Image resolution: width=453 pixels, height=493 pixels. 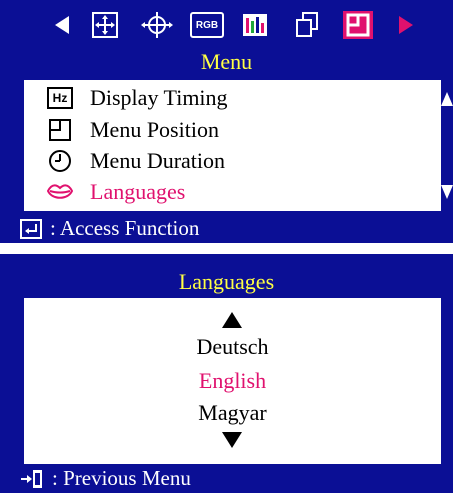 I want to click on enter-key-icon, so click(x=31, y=228).